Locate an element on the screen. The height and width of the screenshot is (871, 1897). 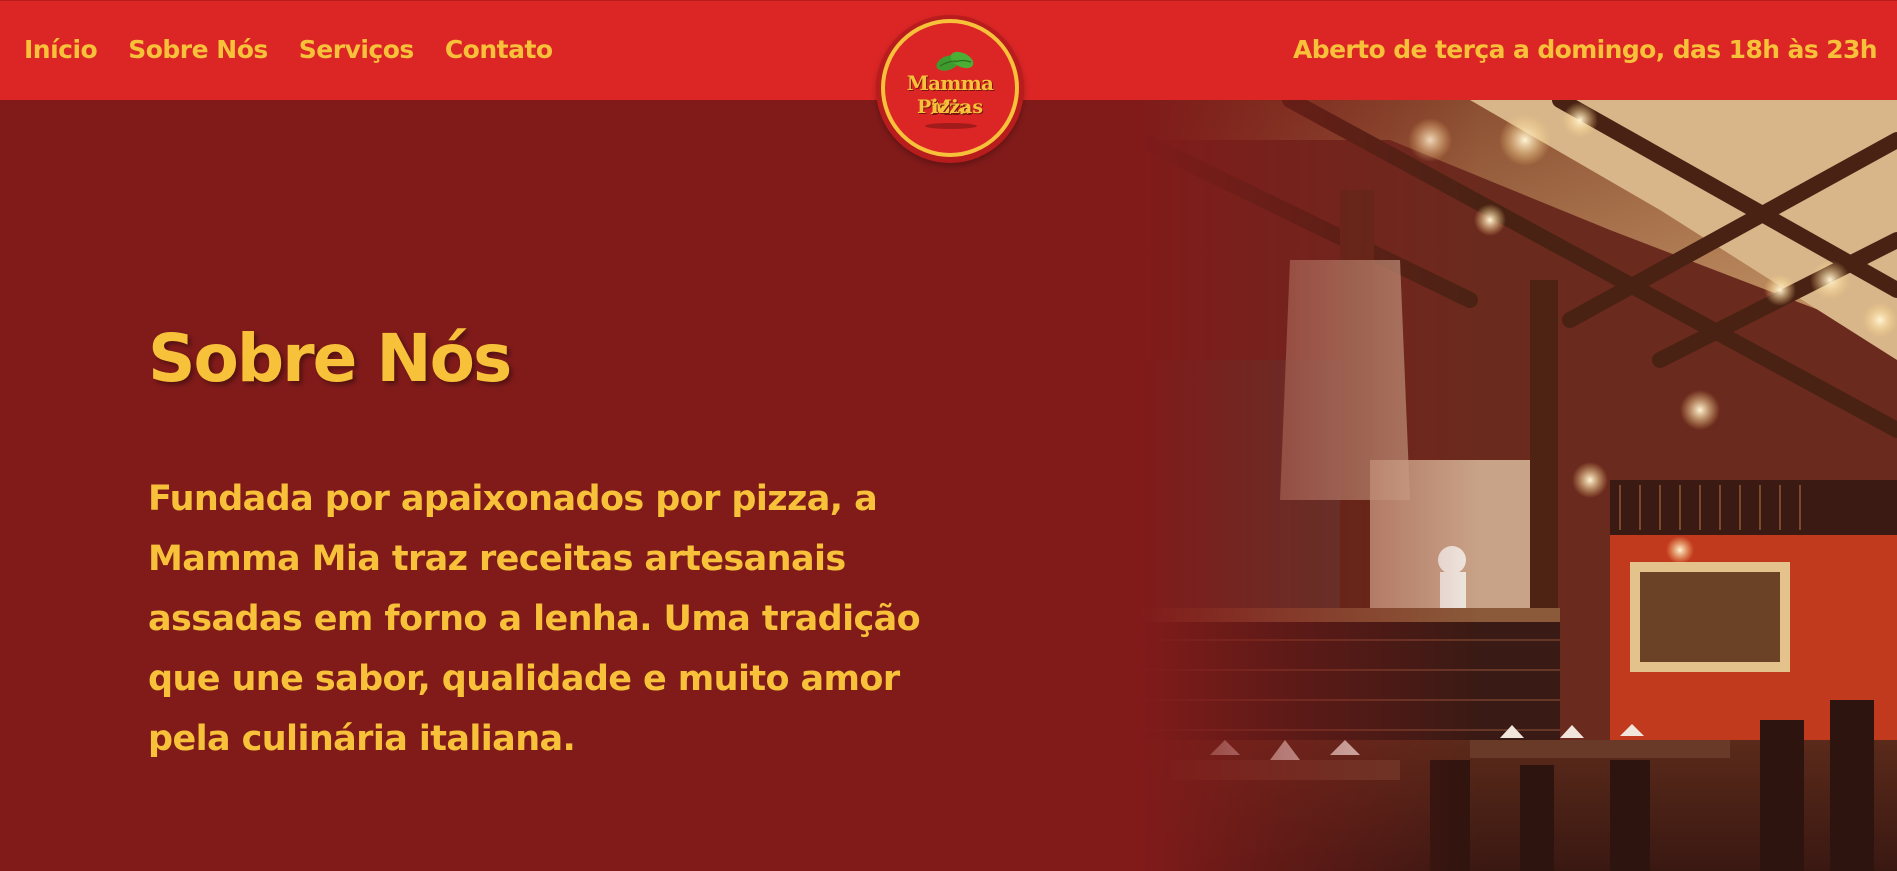
page-title: Sobre Nós is located at coordinates (330, 358).